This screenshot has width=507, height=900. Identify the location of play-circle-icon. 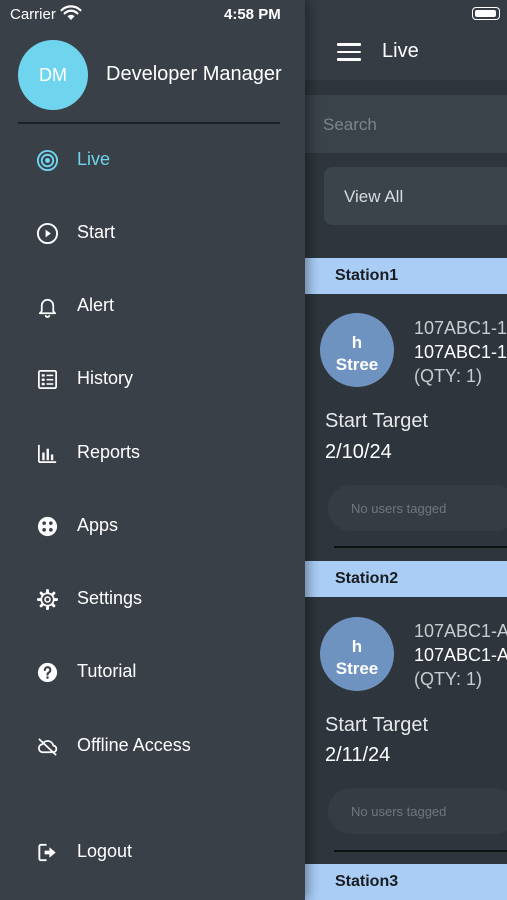
(47, 233).